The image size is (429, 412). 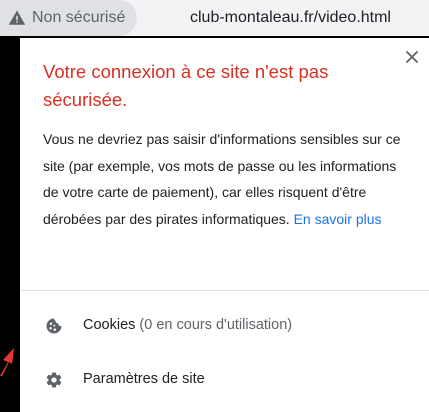 What do you see at coordinates (109, 325) in the screenshot?
I see `cookies-text: Cookies` at bounding box center [109, 325].